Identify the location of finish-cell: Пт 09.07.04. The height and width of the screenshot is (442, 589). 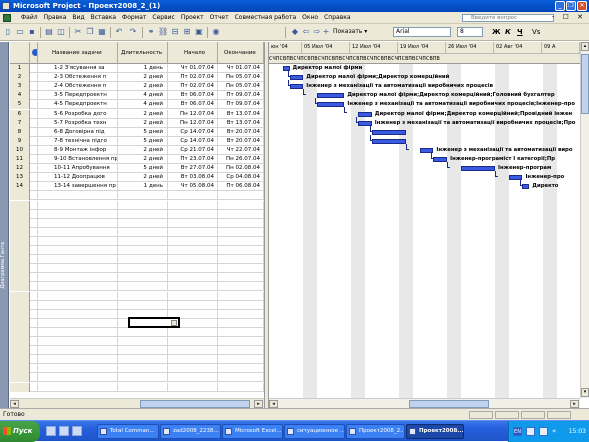
(241, 105).